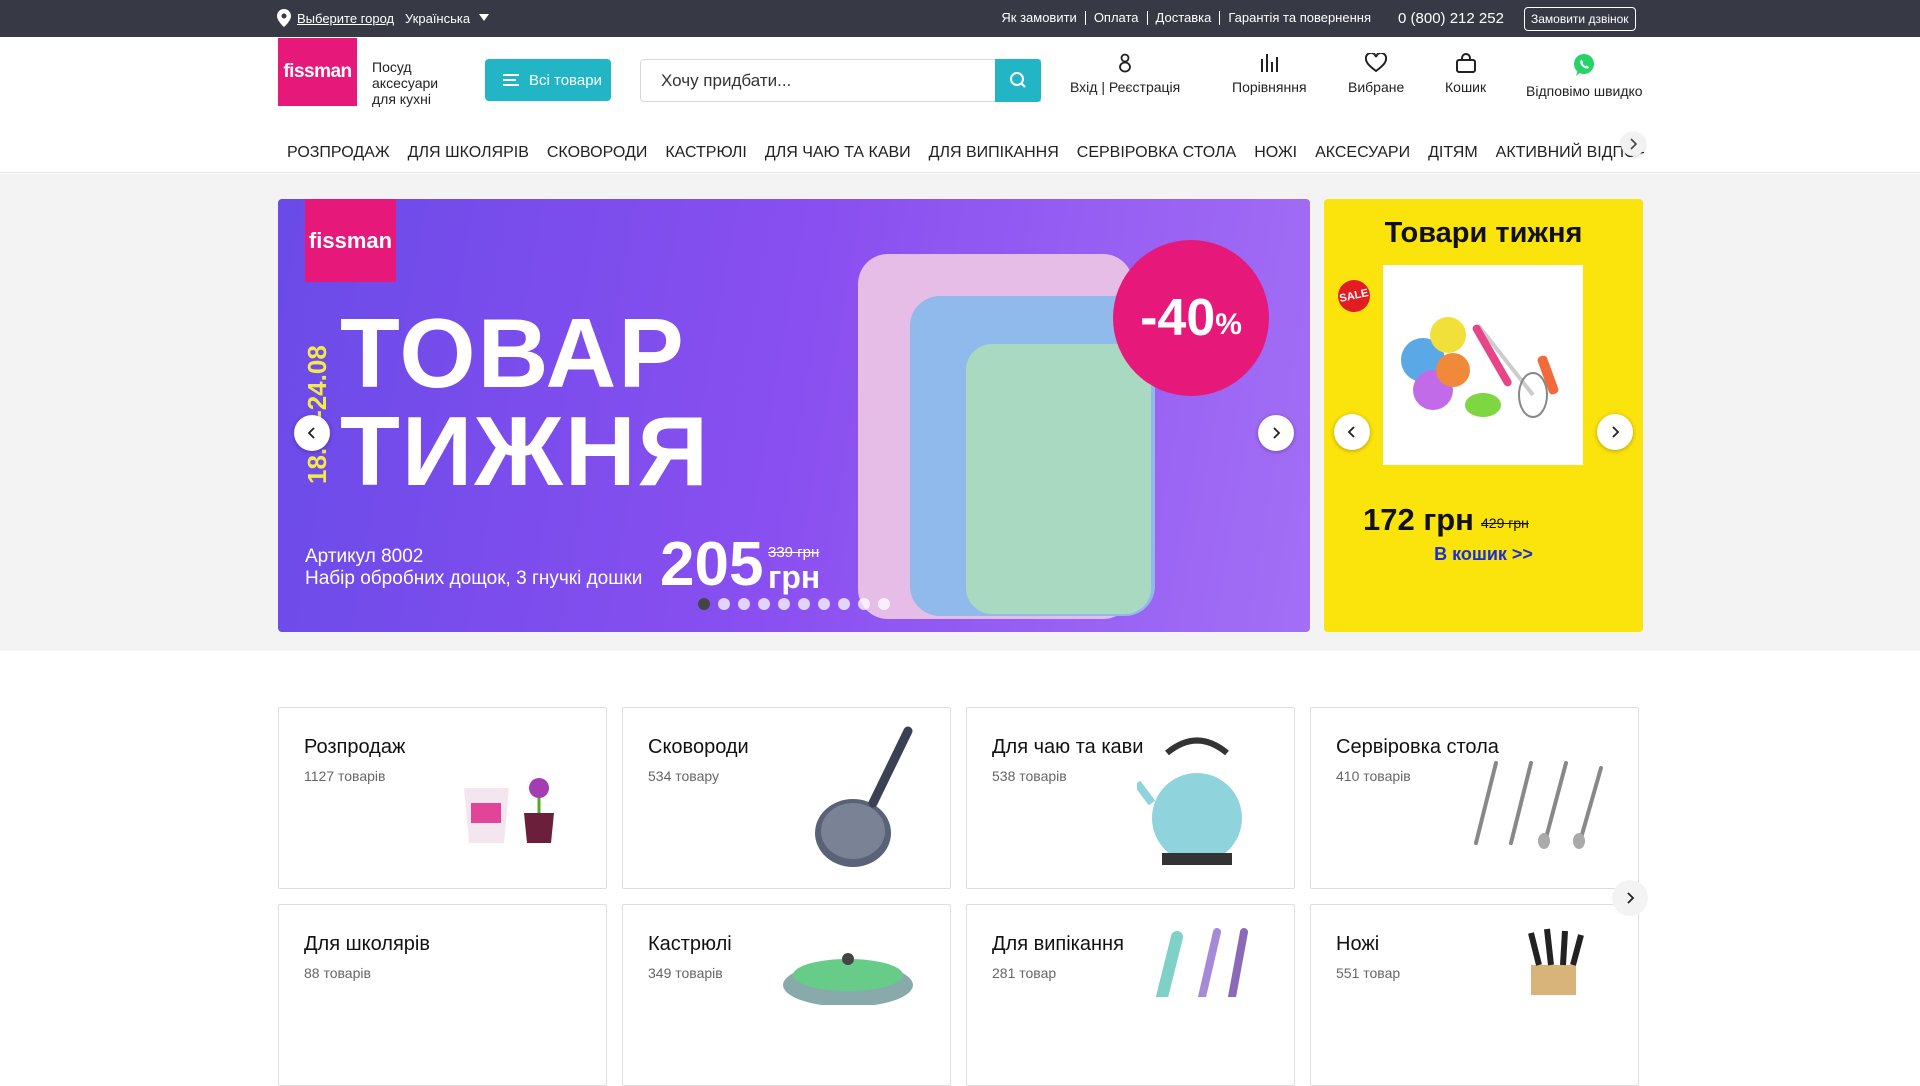 This screenshot has height=1086, width=1920. I want to click on category-card-table-setting: Сервіровка стола 410 товарів, so click(1474, 798).